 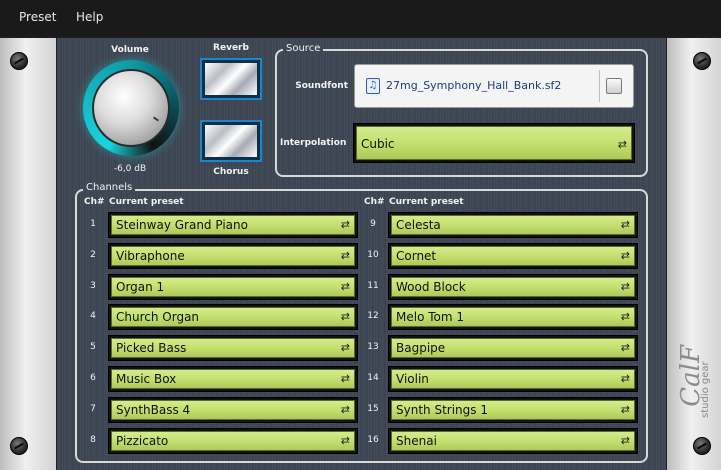 I want to click on channel-preset-screen: Cornet ⇄, so click(x=513, y=256).